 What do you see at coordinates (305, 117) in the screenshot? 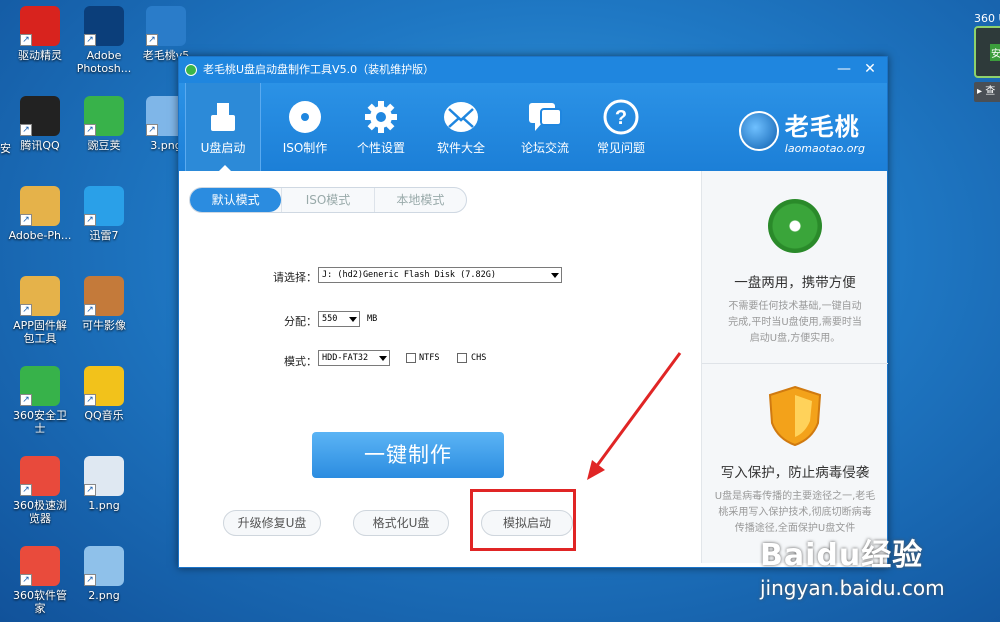
I see `disc-icon` at bounding box center [305, 117].